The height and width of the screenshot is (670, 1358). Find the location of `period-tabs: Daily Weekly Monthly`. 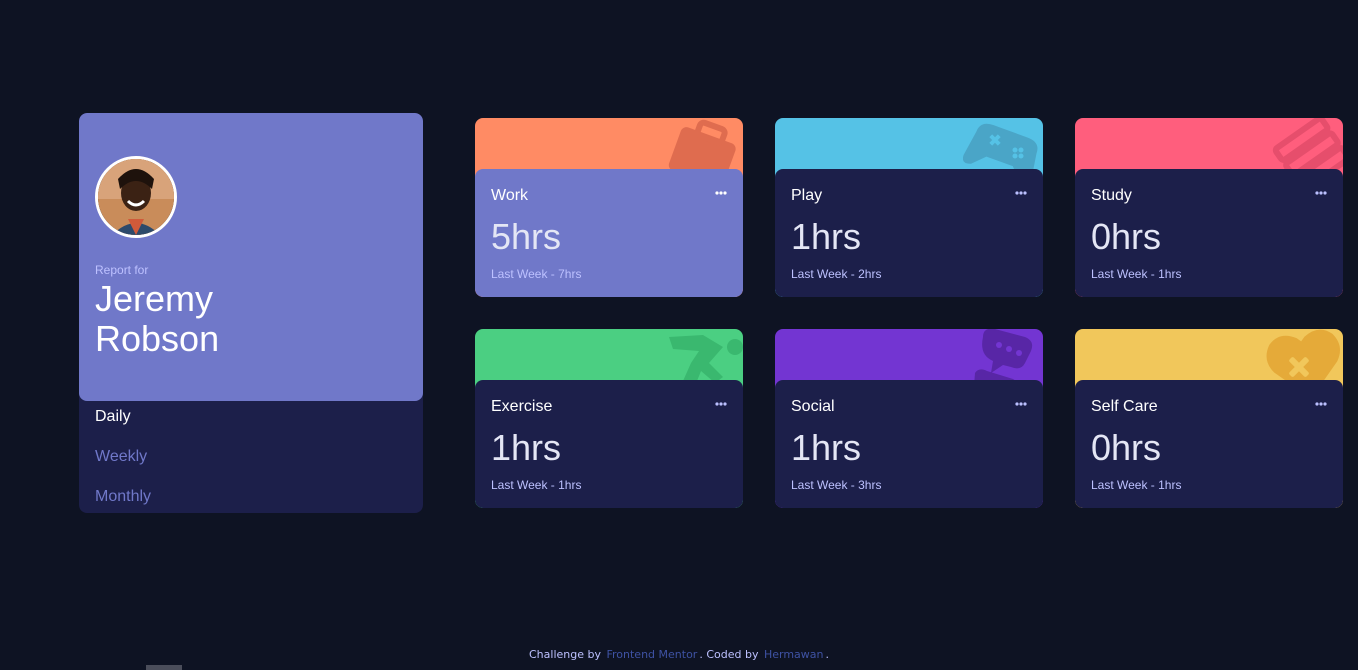

period-tabs: Daily Weekly Monthly is located at coordinates (251, 457).